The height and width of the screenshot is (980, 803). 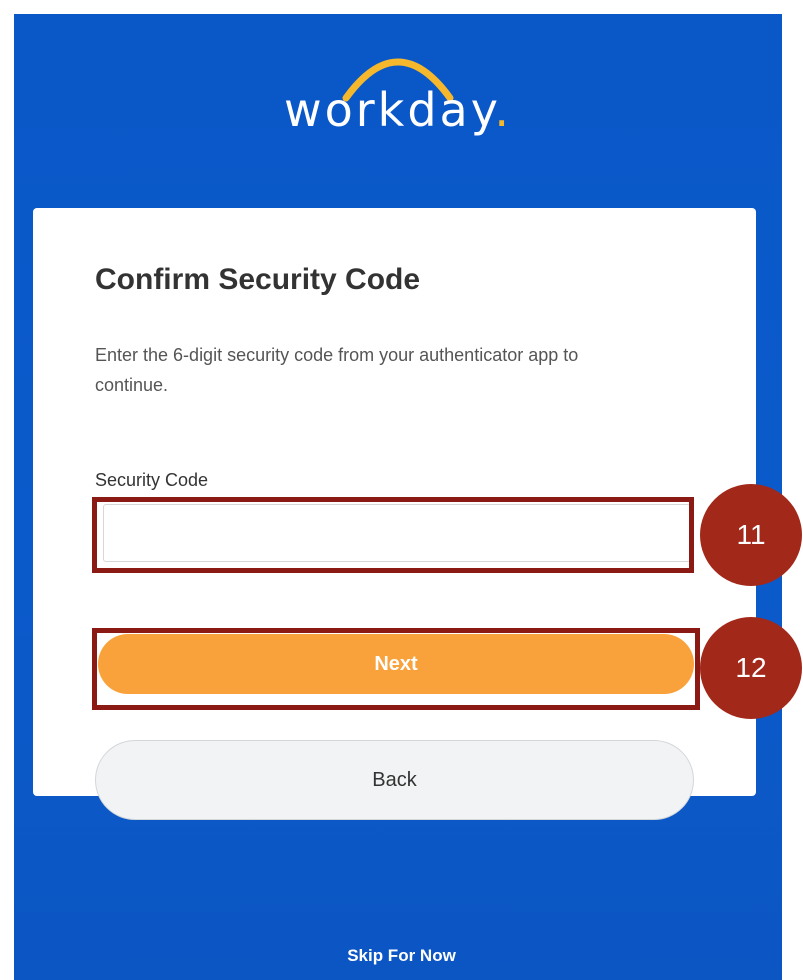 I want to click on security-code-label: Security Code, so click(x=152, y=480).